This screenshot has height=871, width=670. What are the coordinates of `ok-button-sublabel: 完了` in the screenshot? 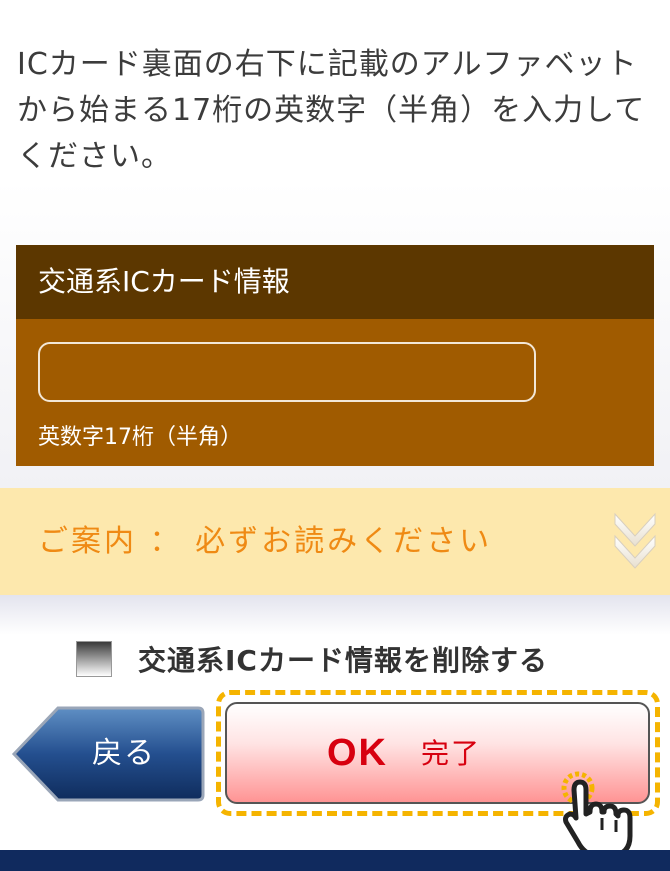 It's located at (451, 753).